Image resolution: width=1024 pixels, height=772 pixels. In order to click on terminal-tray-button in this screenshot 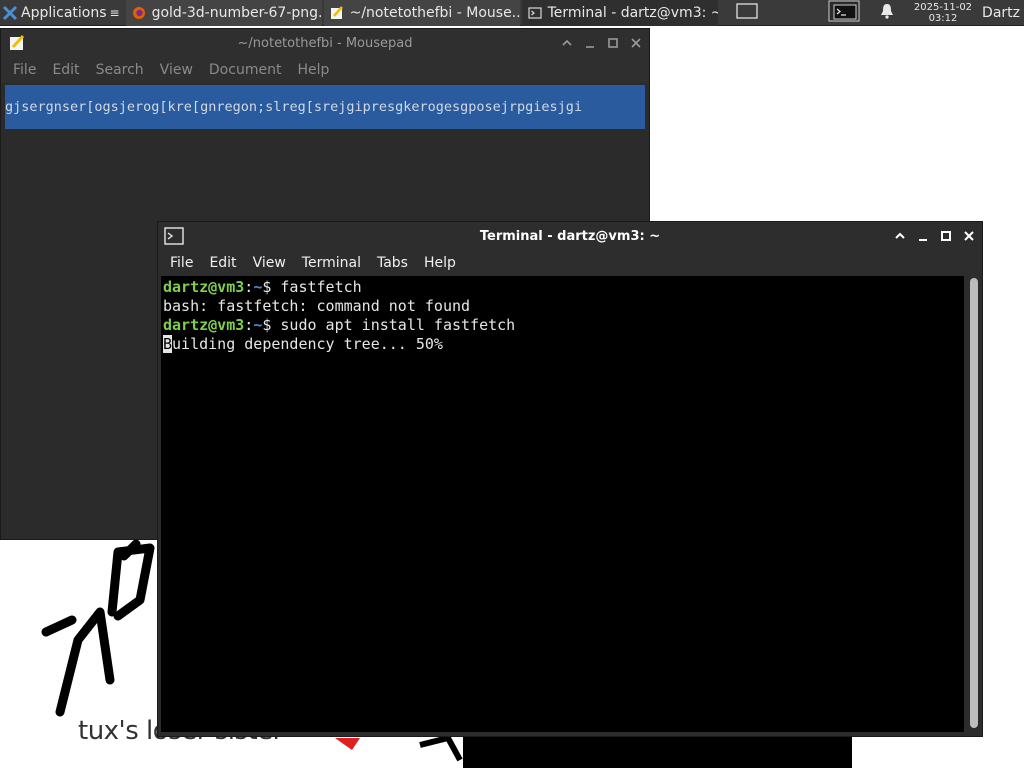, I will do `click(844, 13)`.